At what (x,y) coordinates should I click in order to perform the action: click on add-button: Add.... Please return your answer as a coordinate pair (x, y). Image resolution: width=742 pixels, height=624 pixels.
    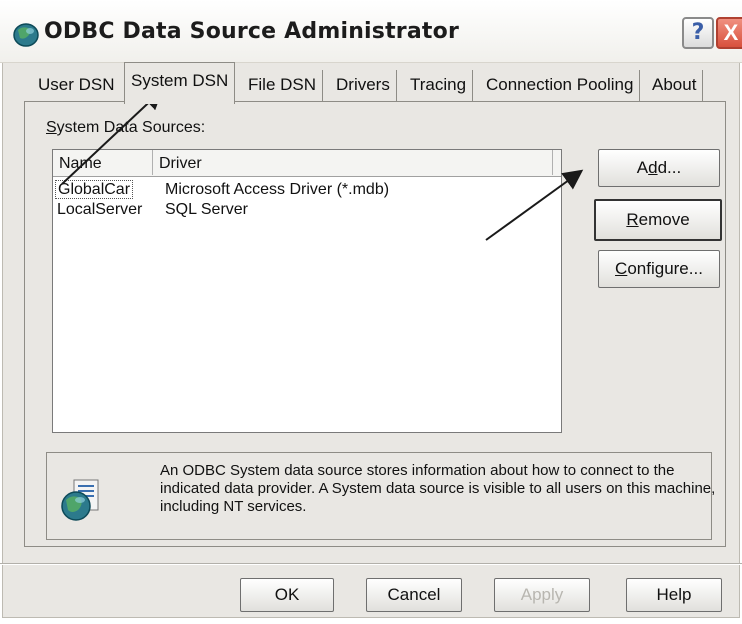
    Looking at the image, I should click on (659, 168).